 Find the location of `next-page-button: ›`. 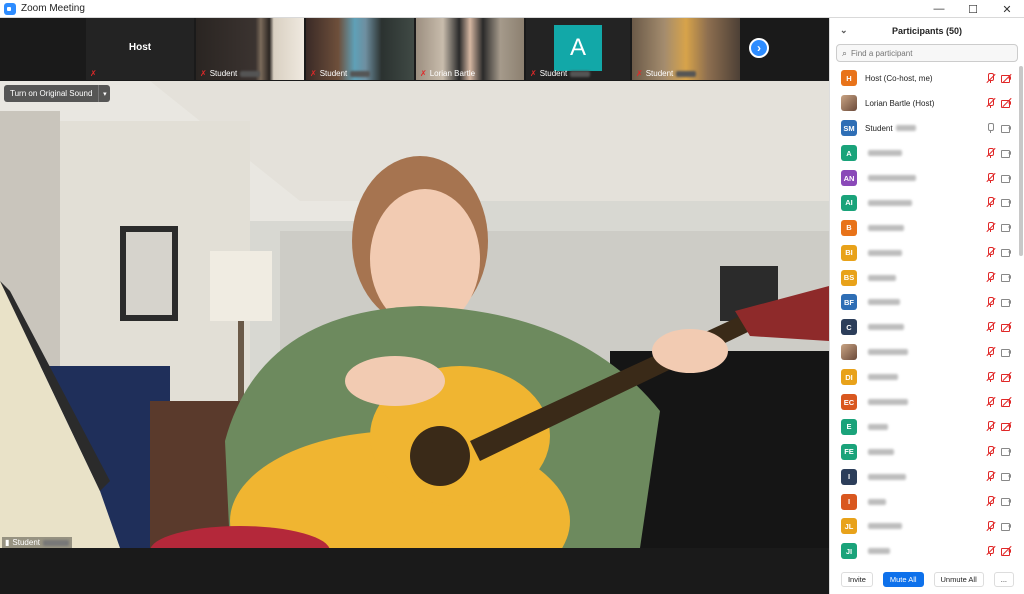

next-page-button: › is located at coordinates (759, 48).